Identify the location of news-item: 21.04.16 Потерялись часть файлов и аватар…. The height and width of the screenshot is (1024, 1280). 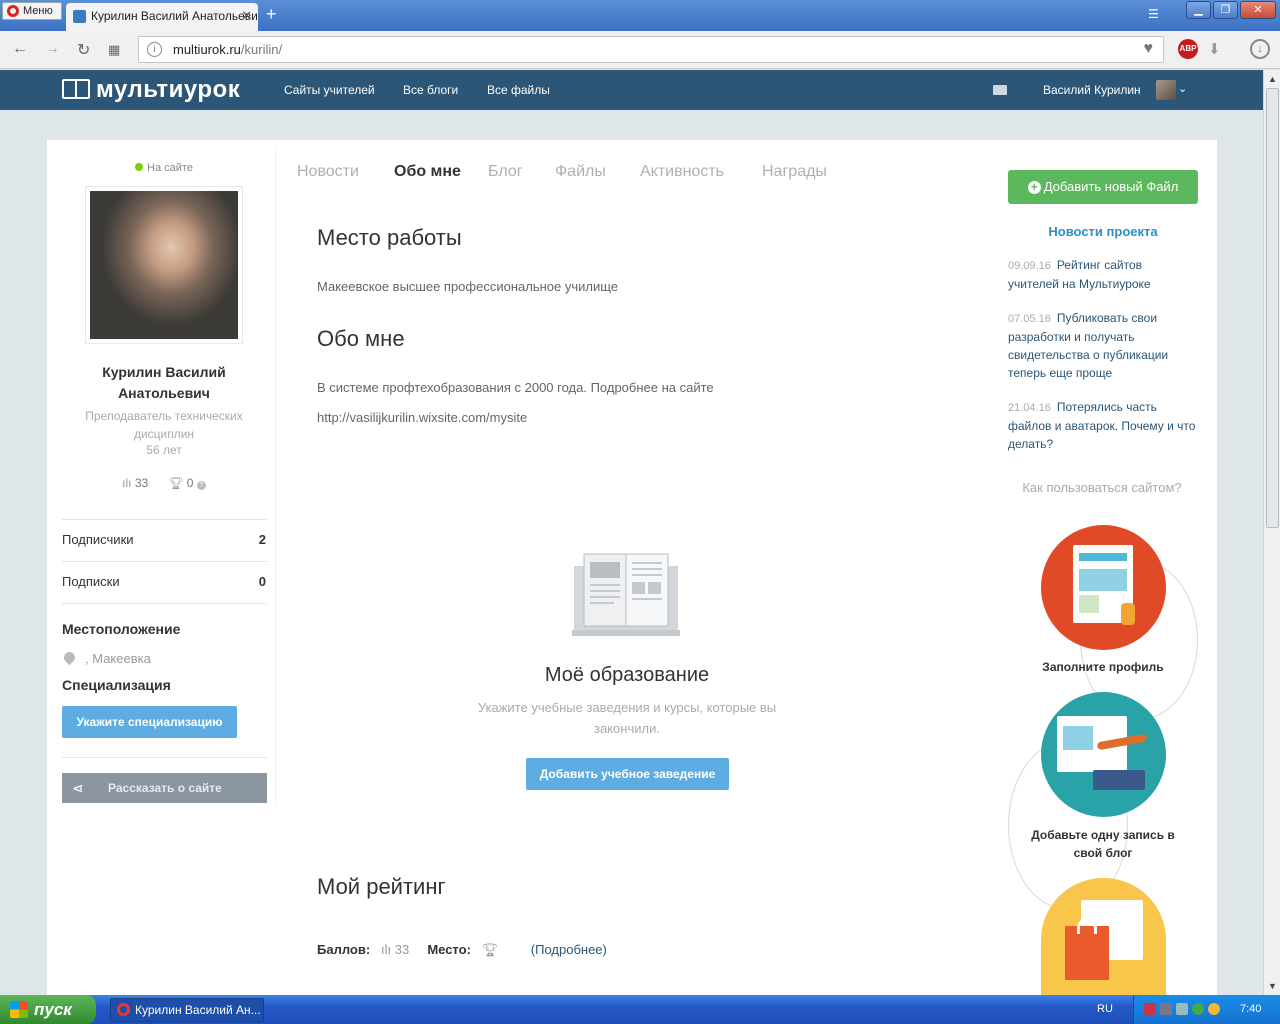
(1102, 425).